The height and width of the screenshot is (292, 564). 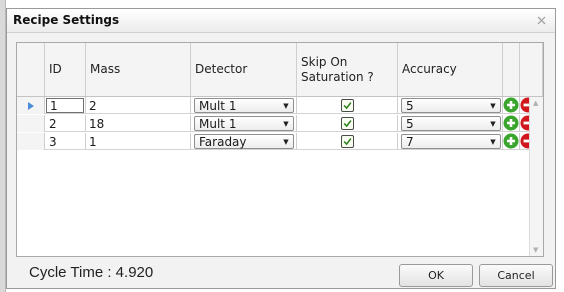 I want to click on cell-mass: 18, so click(x=138, y=123).